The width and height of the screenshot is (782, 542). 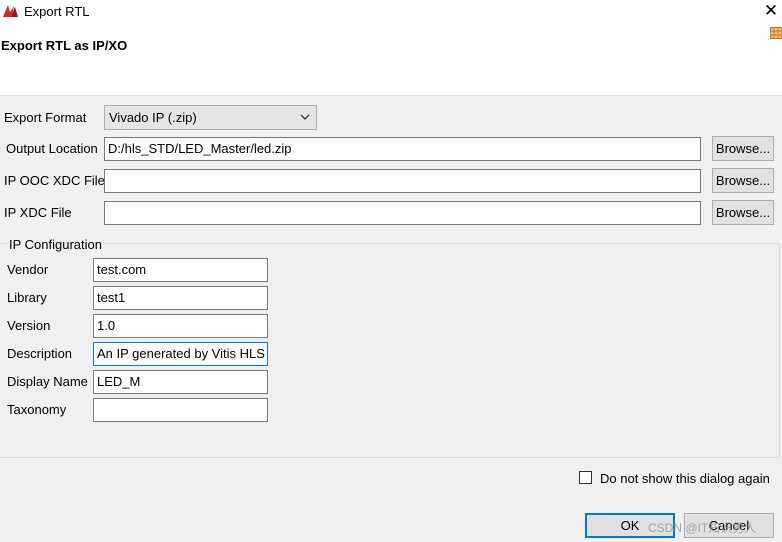 What do you see at coordinates (37, 409) in the screenshot?
I see `taxonomy-label: Taxonomy` at bounding box center [37, 409].